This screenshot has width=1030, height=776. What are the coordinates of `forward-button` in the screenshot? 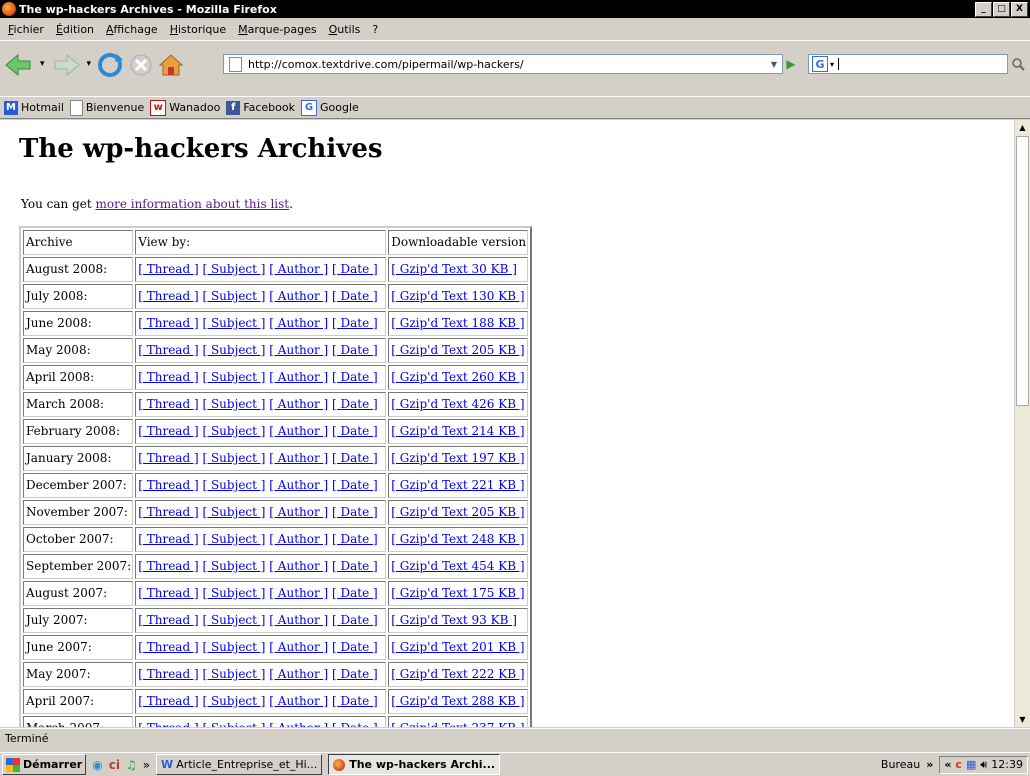 It's located at (66, 65).